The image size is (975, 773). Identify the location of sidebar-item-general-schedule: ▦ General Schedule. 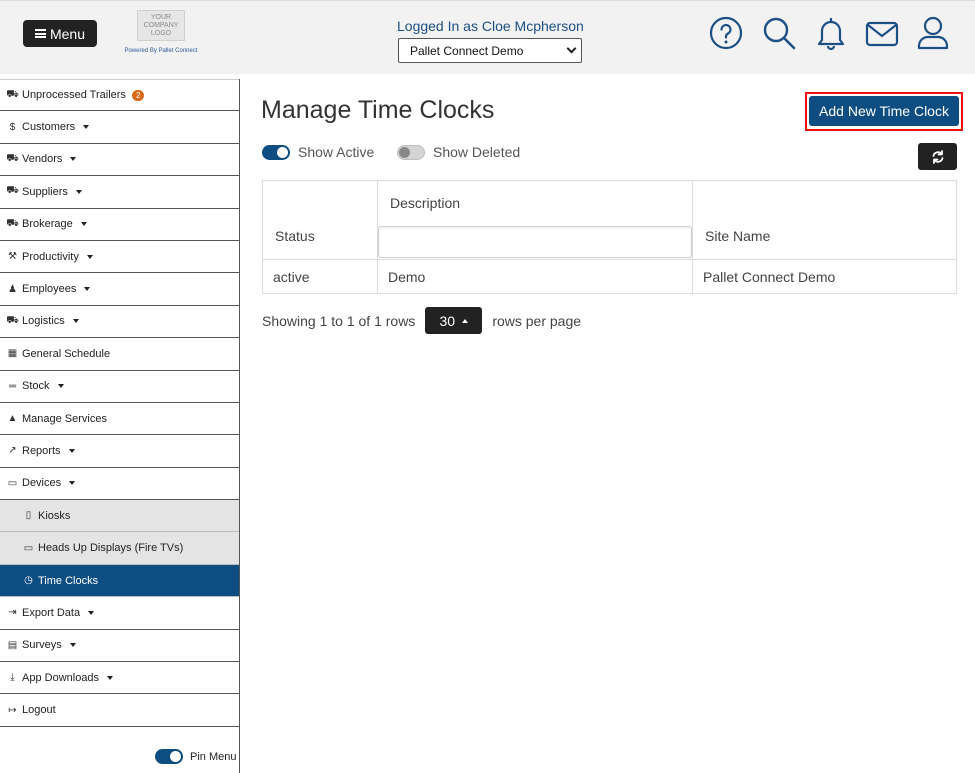
(119, 354).